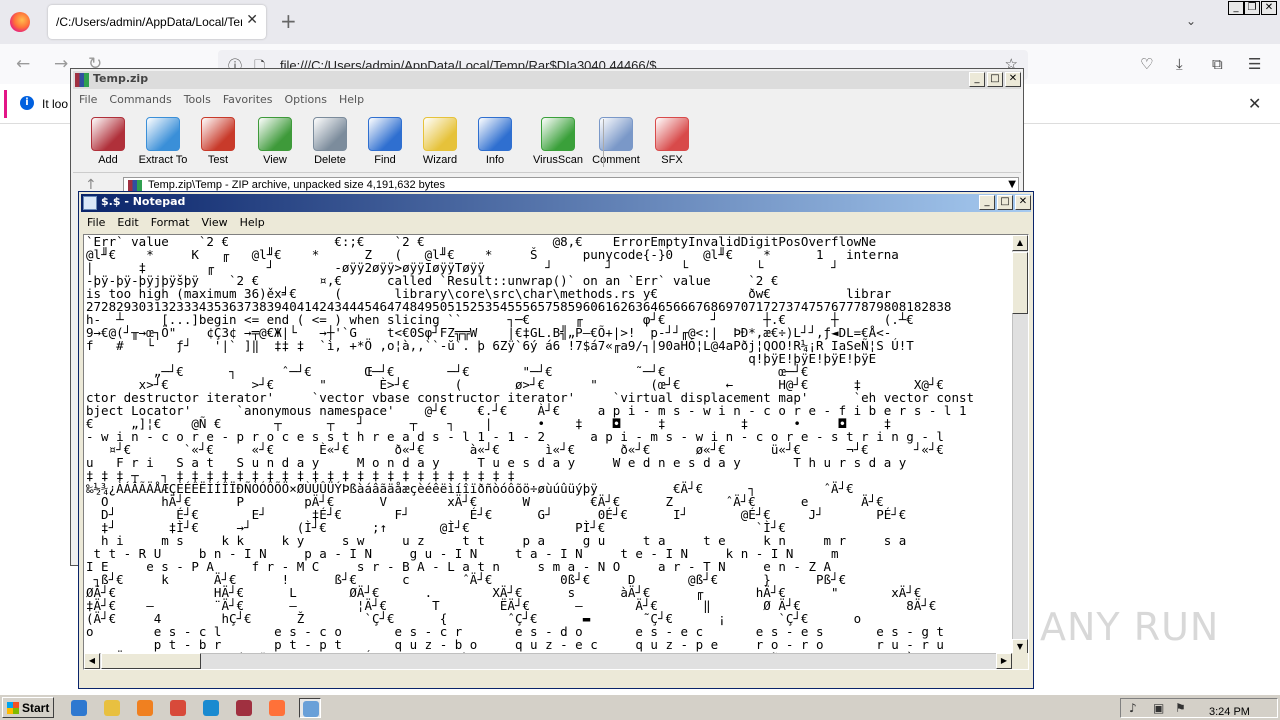  What do you see at coordinates (1004, 661) in the screenshot?
I see `scroll-right-arrow-icon: ▶` at bounding box center [1004, 661].